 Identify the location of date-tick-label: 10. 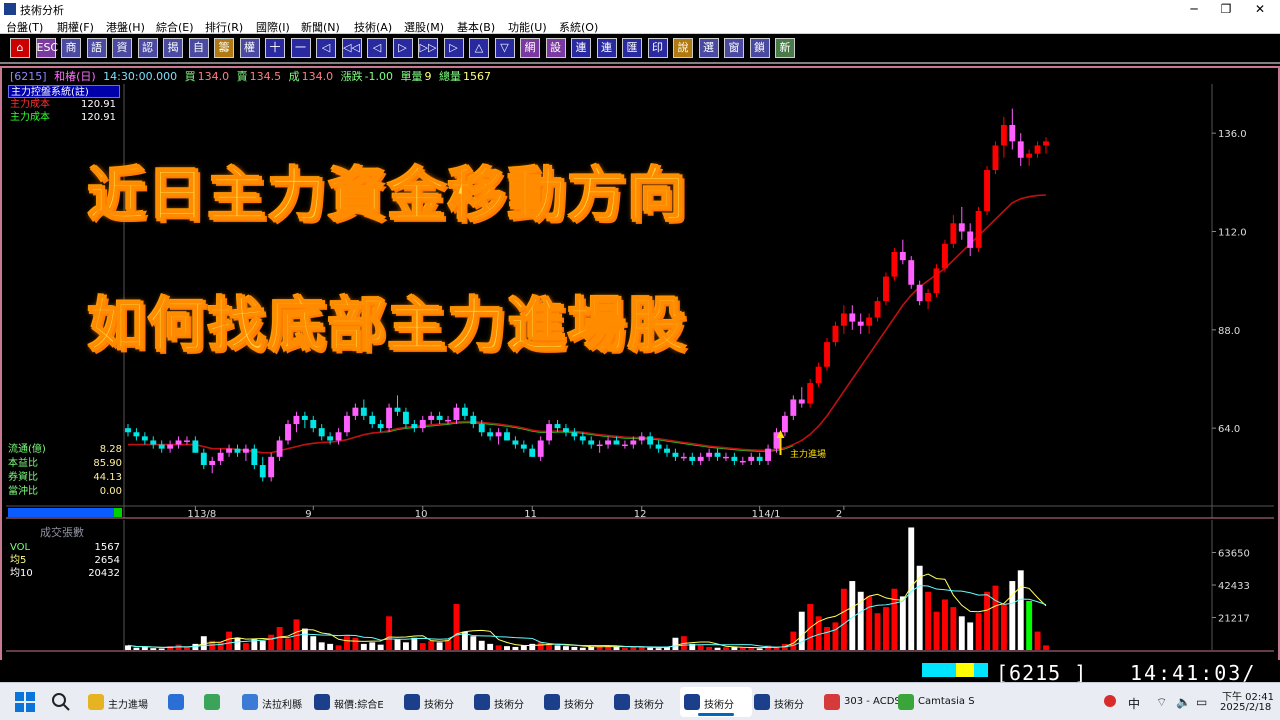
(421, 514).